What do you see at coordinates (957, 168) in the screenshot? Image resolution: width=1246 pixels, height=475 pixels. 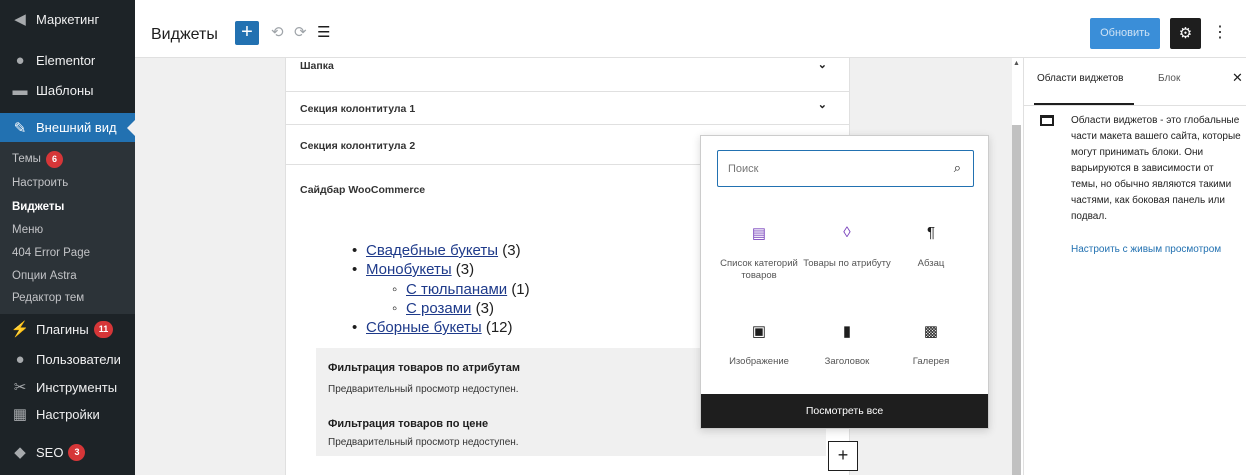 I see `search-icon: ⌕` at bounding box center [957, 168].